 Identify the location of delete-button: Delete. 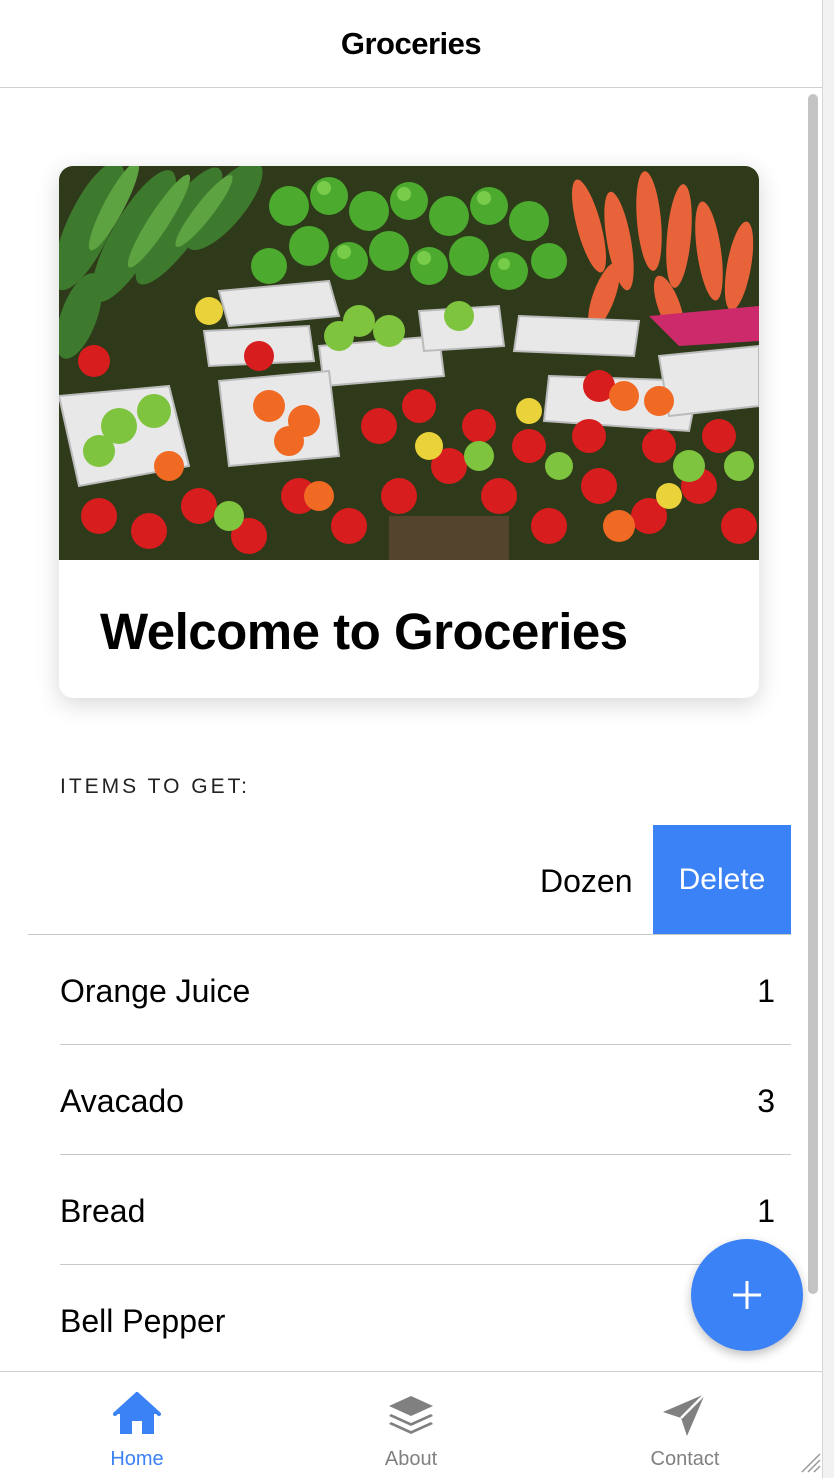
(722, 880).